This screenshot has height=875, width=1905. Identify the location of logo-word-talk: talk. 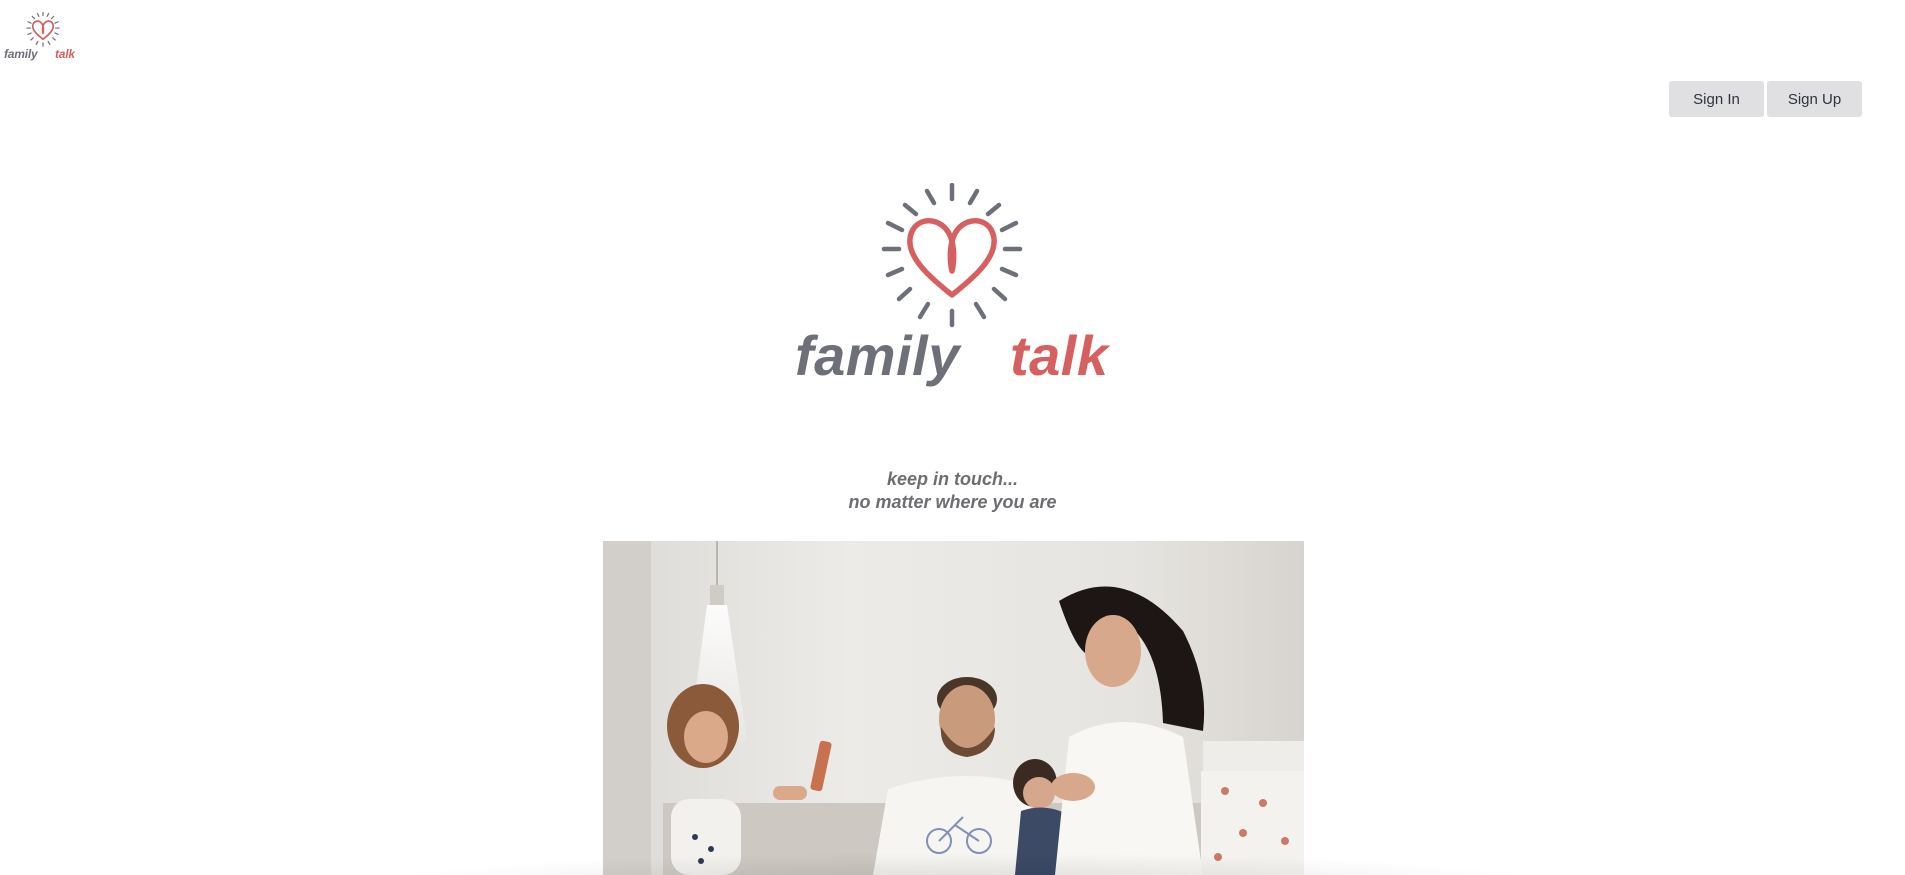
(65, 54).